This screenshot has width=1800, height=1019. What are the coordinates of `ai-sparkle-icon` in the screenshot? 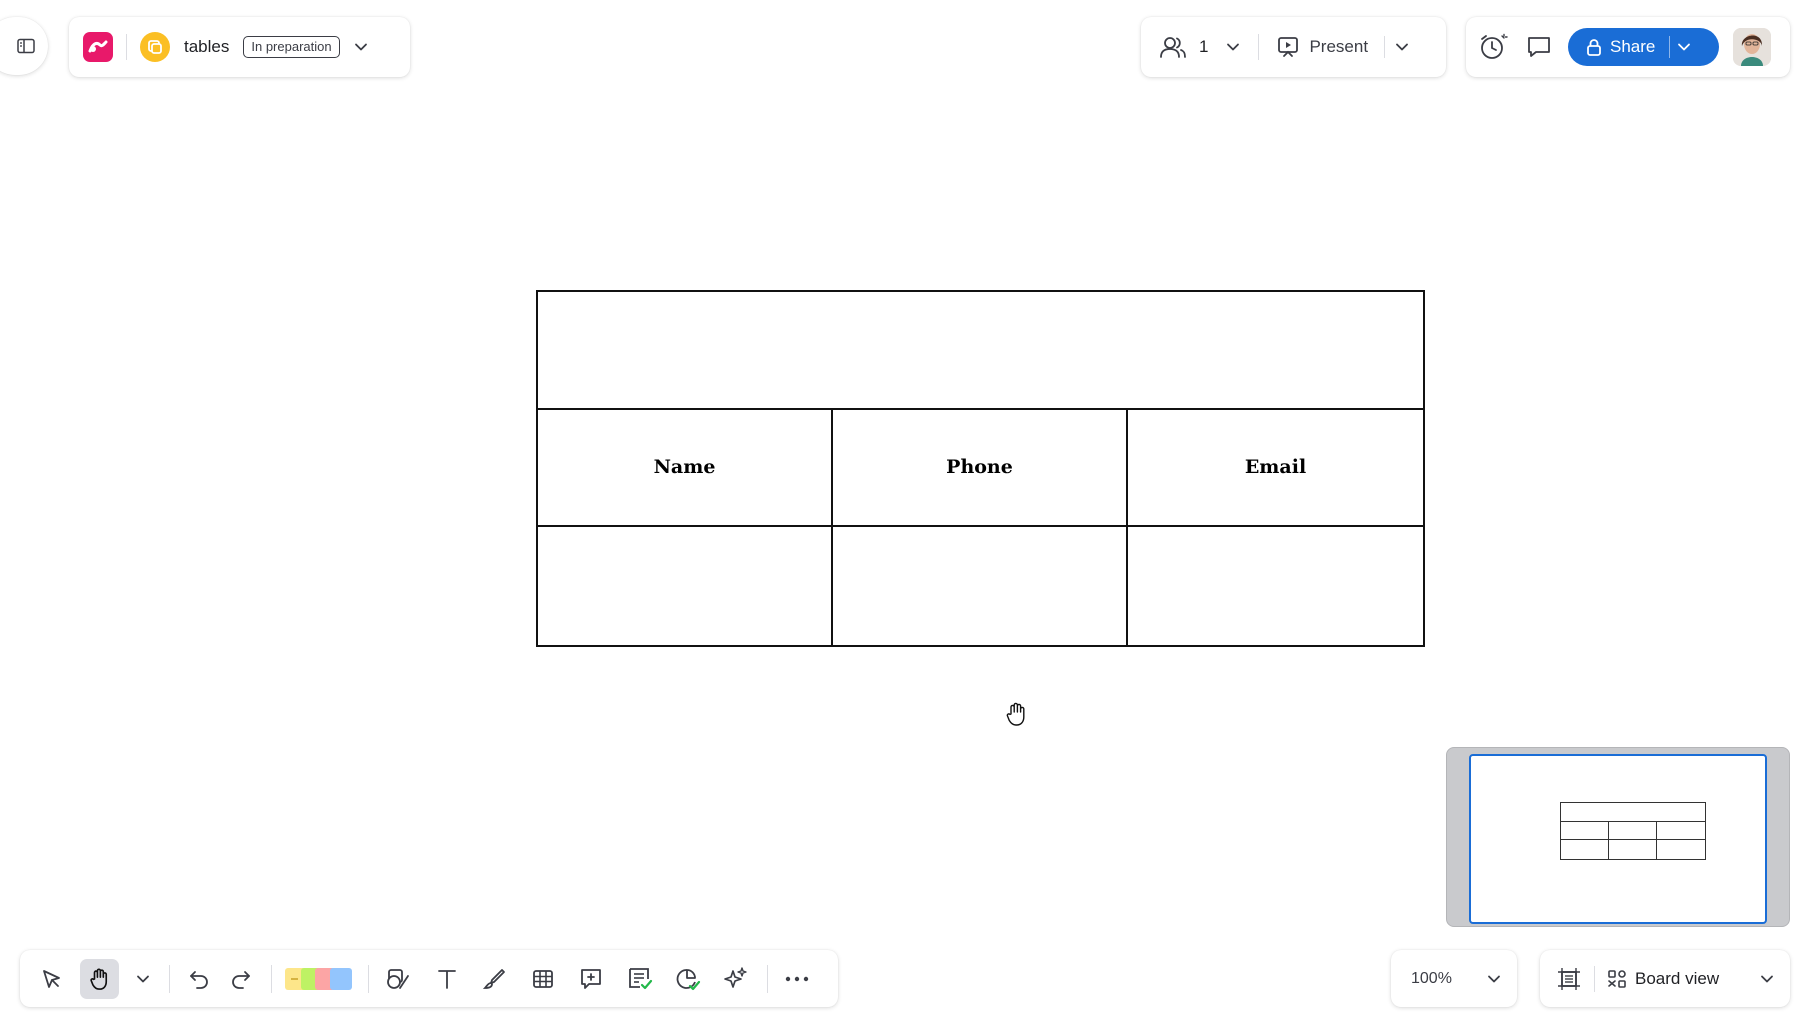 It's located at (736, 979).